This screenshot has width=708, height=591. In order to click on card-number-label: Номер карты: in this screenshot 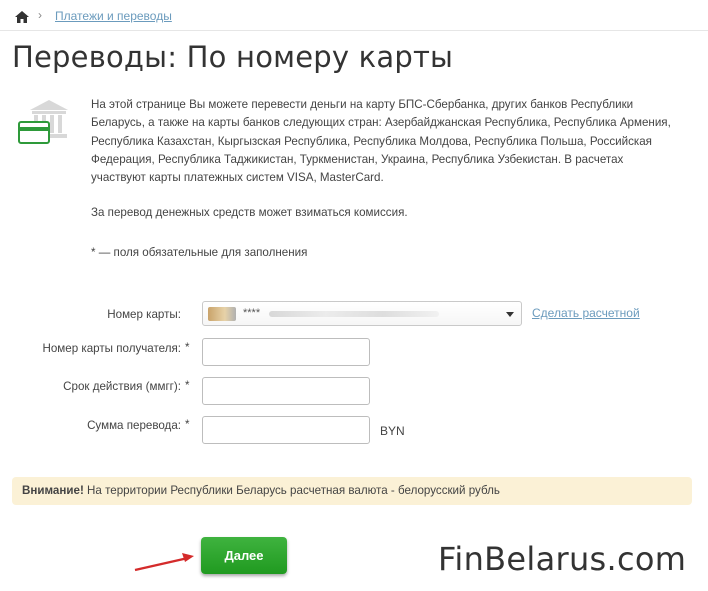, I will do `click(144, 314)`.